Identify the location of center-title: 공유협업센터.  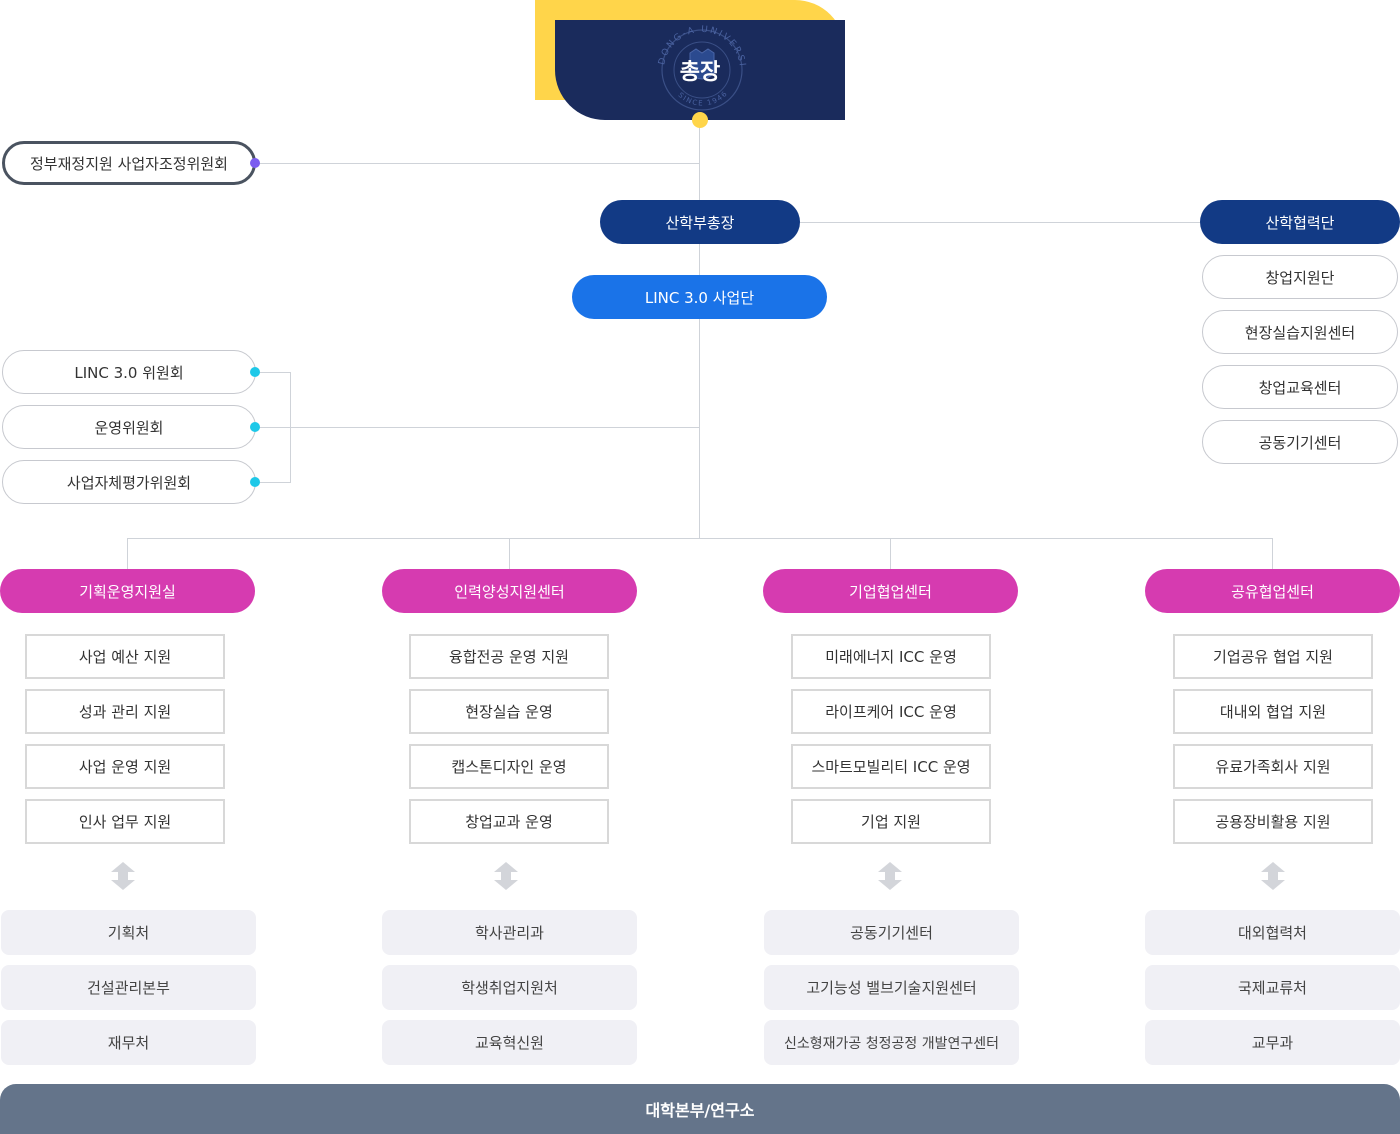
(1272, 591).